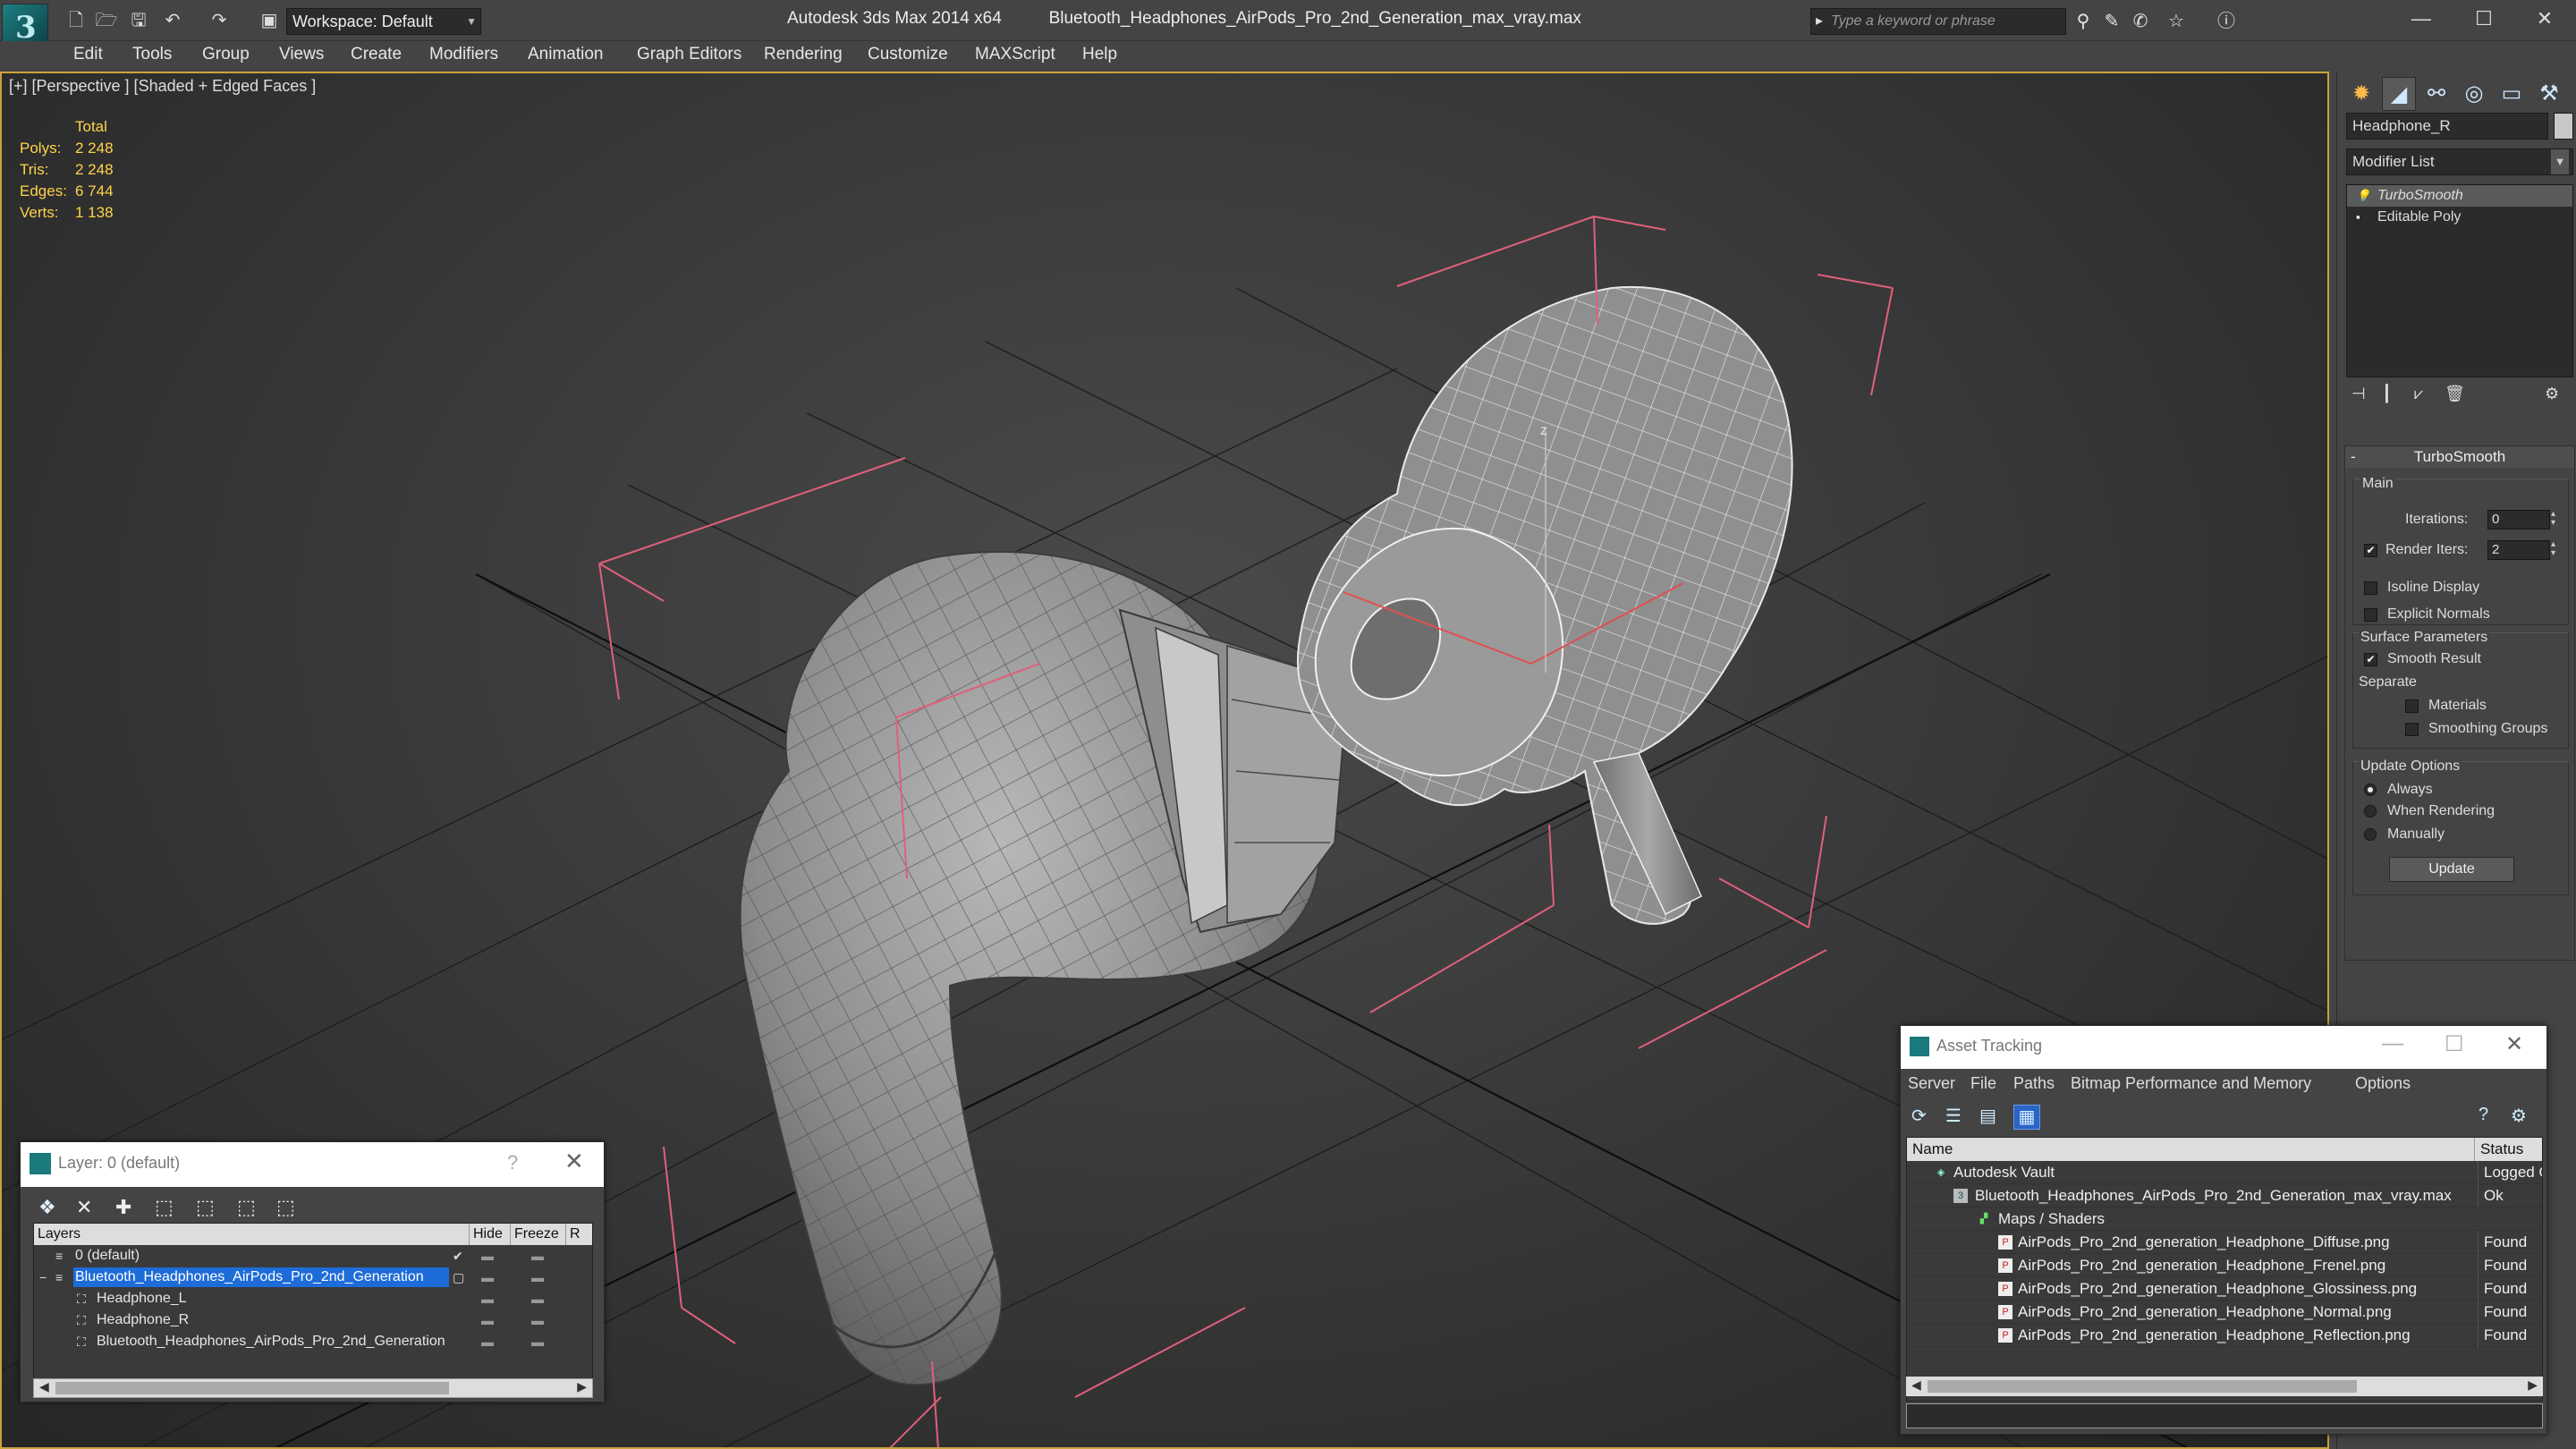 The height and width of the screenshot is (1449, 2576). What do you see at coordinates (152, 54) in the screenshot?
I see `menu-tools: Tools` at bounding box center [152, 54].